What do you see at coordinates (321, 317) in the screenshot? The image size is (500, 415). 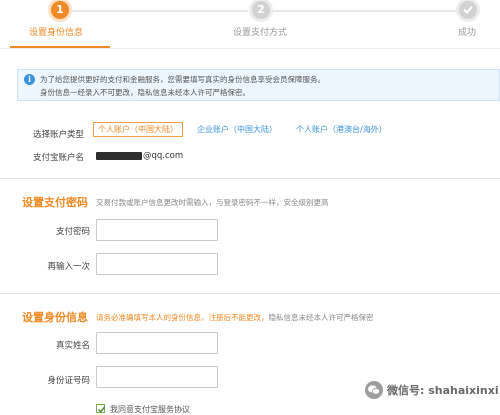 I see `identity-description-rest: 隐私信息未经本人许可严格保密` at bounding box center [321, 317].